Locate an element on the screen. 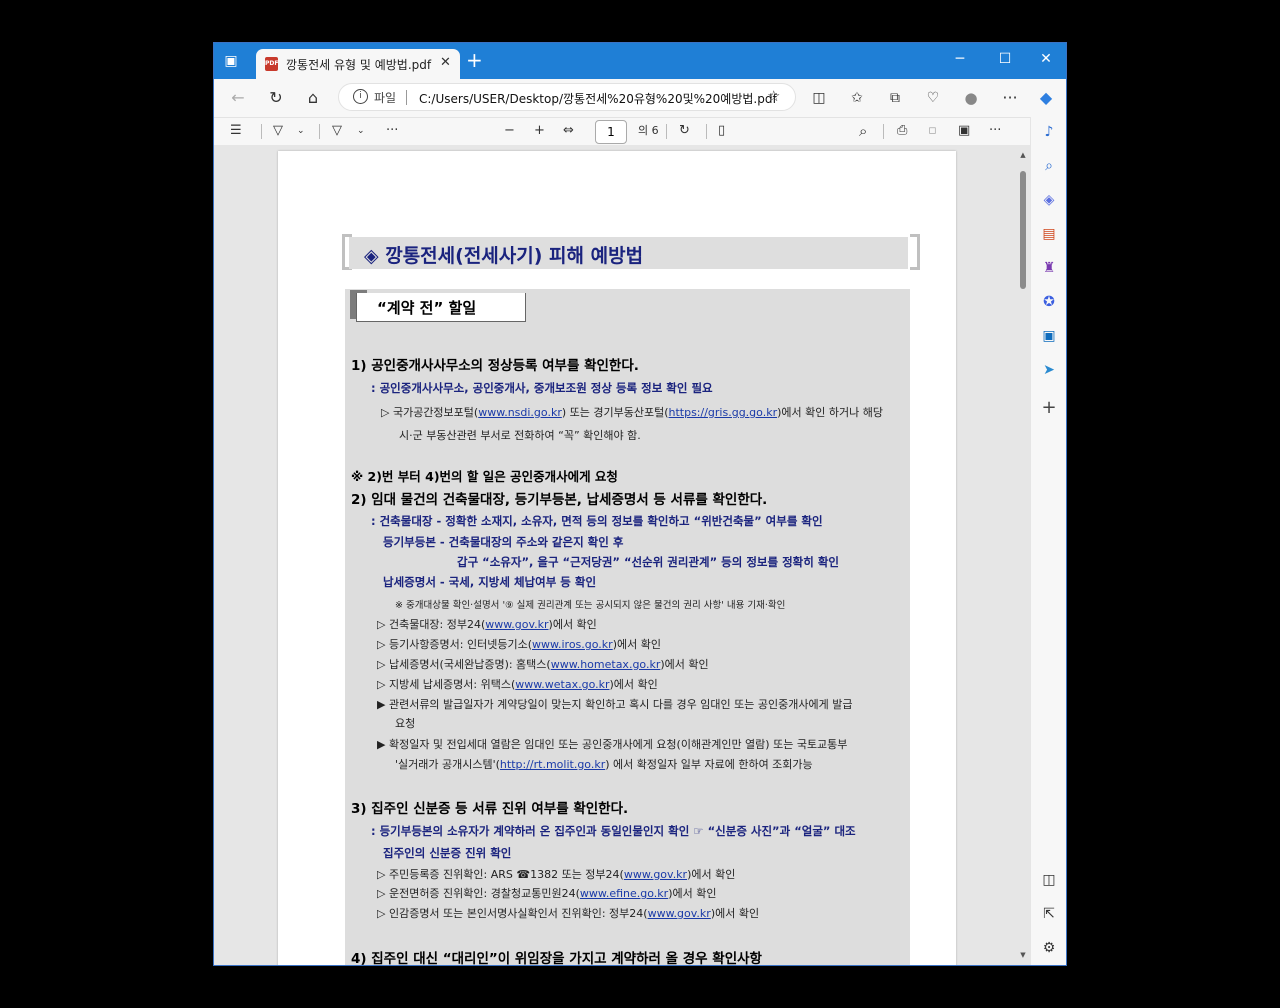  more-tools-button: ··· is located at coordinates (392, 131).